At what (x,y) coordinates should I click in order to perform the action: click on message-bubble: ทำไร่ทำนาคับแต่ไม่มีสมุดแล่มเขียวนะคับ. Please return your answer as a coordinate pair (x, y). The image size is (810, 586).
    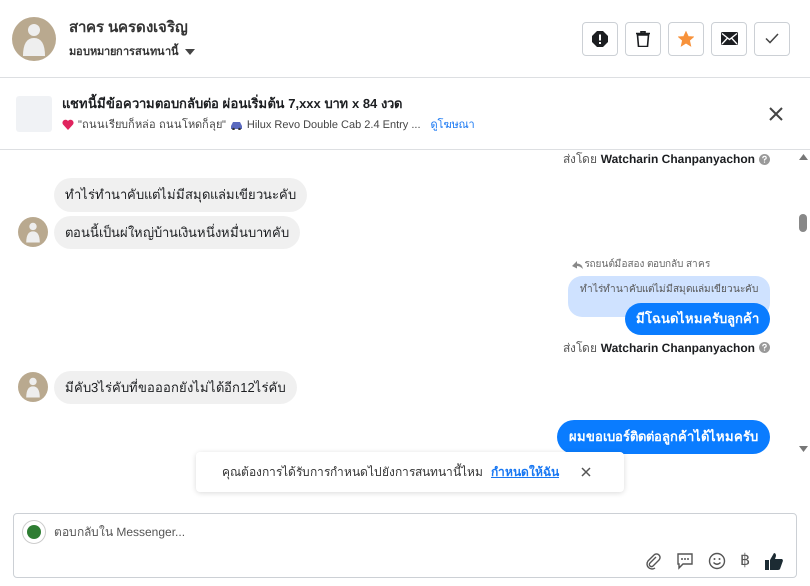
    Looking at the image, I should click on (180, 195).